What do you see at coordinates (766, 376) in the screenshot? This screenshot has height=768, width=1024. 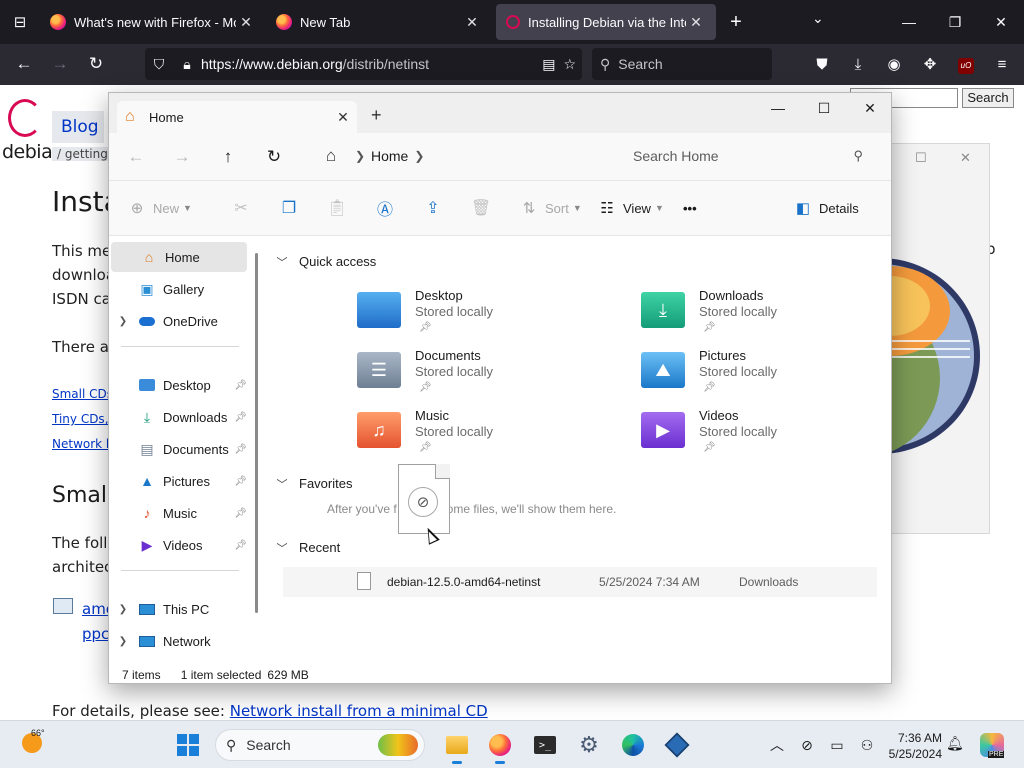 I see `quick-access-pictures: ⛰ Pictures Stored locally 📌︎` at bounding box center [766, 376].